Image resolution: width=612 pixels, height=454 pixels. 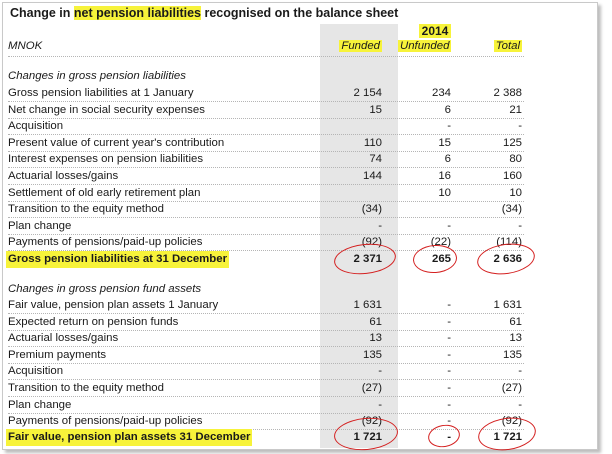 I want to click on unfunded-header-text: Unfunded, so click(x=425, y=46).